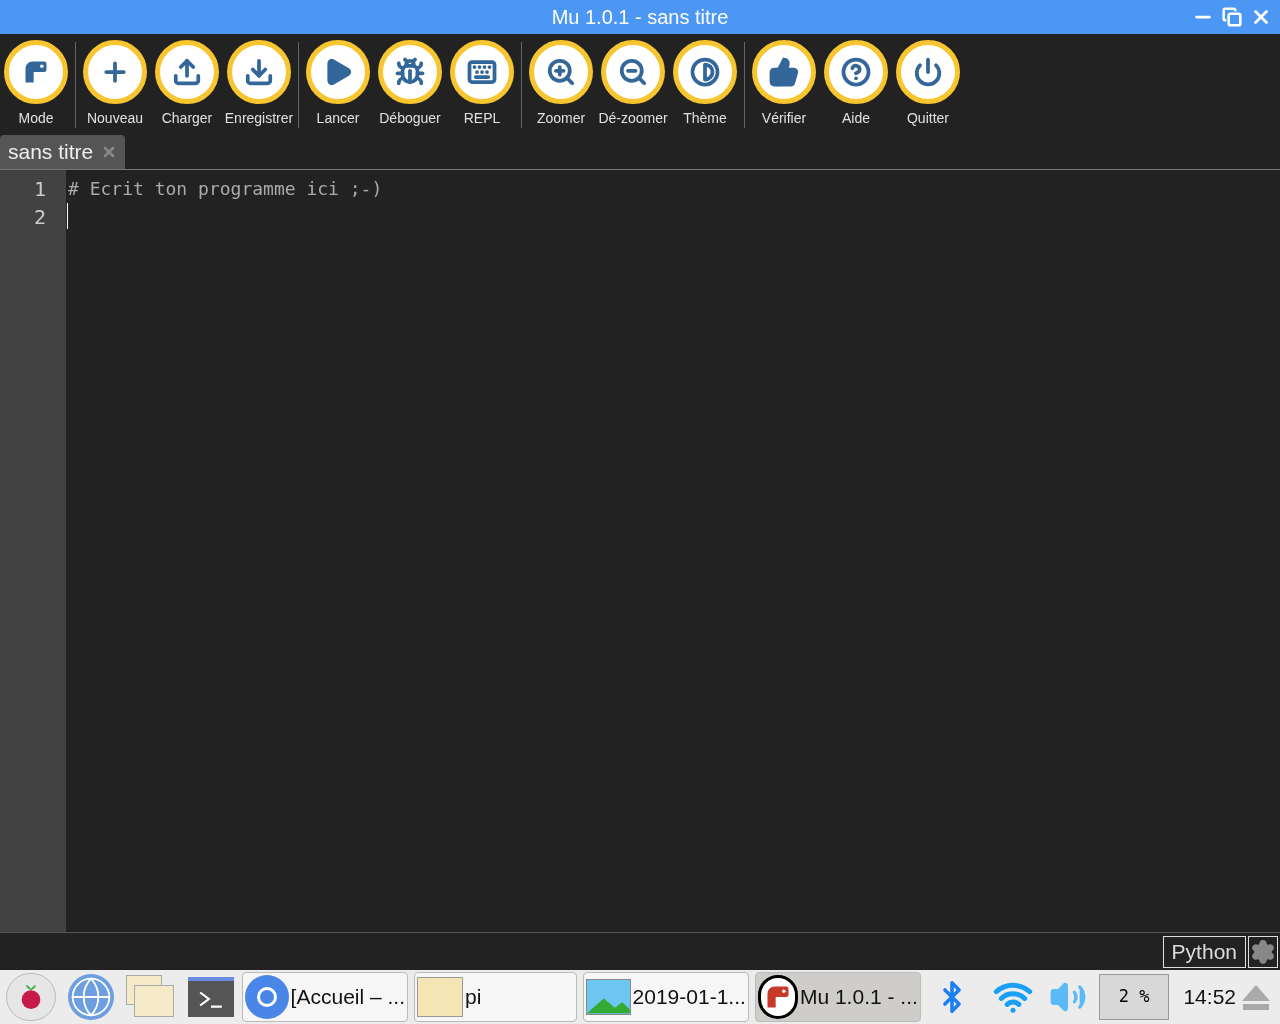 This screenshot has height=1024, width=1280. I want to click on browser-logo-icon, so click(267, 997).